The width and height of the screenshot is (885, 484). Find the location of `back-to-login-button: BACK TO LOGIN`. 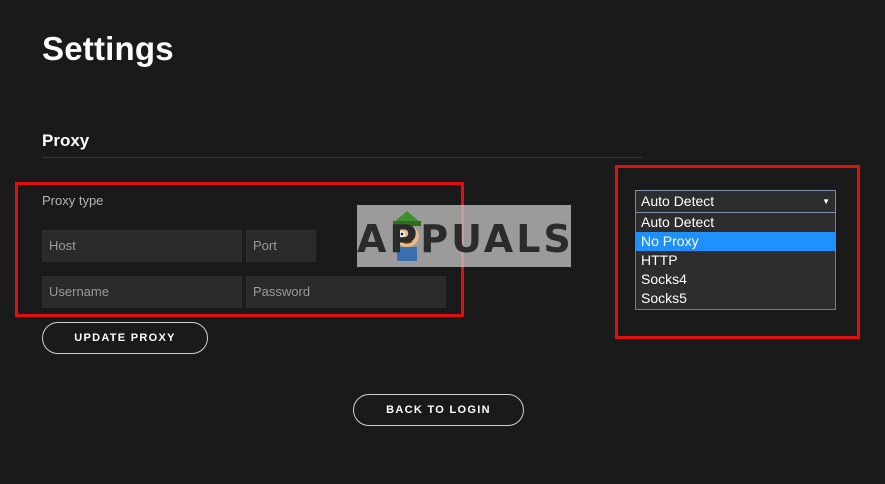

back-to-login-button: BACK TO LOGIN is located at coordinates (438, 410).